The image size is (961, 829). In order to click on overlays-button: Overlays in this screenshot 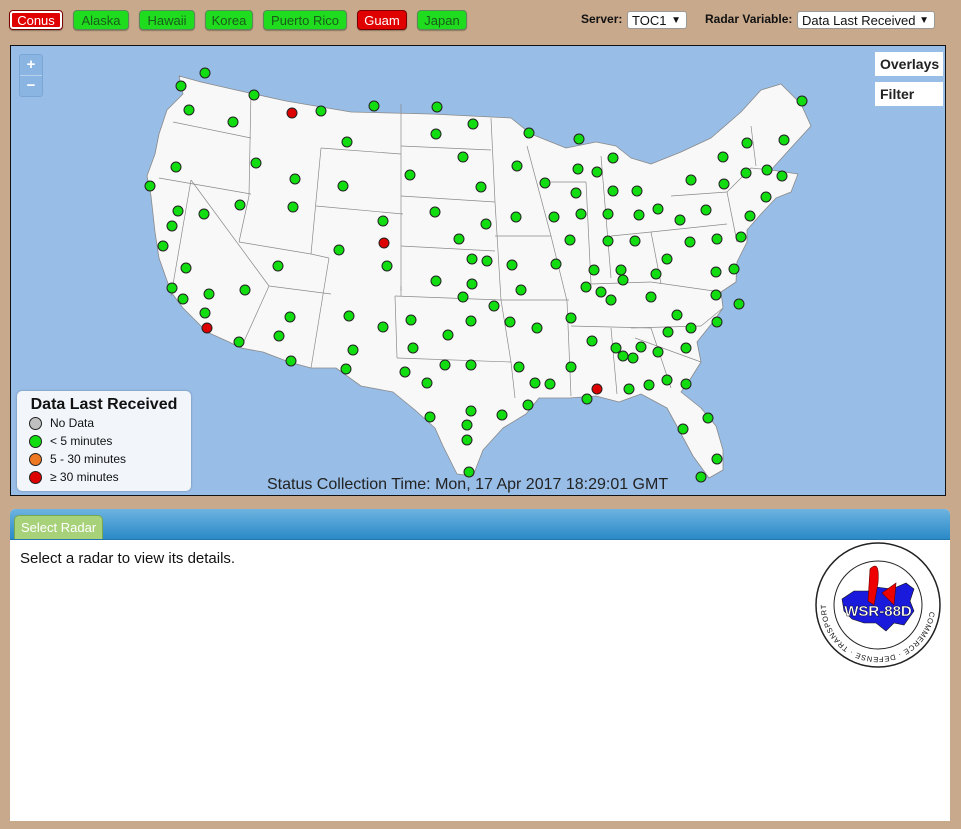, I will do `click(909, 64)`.